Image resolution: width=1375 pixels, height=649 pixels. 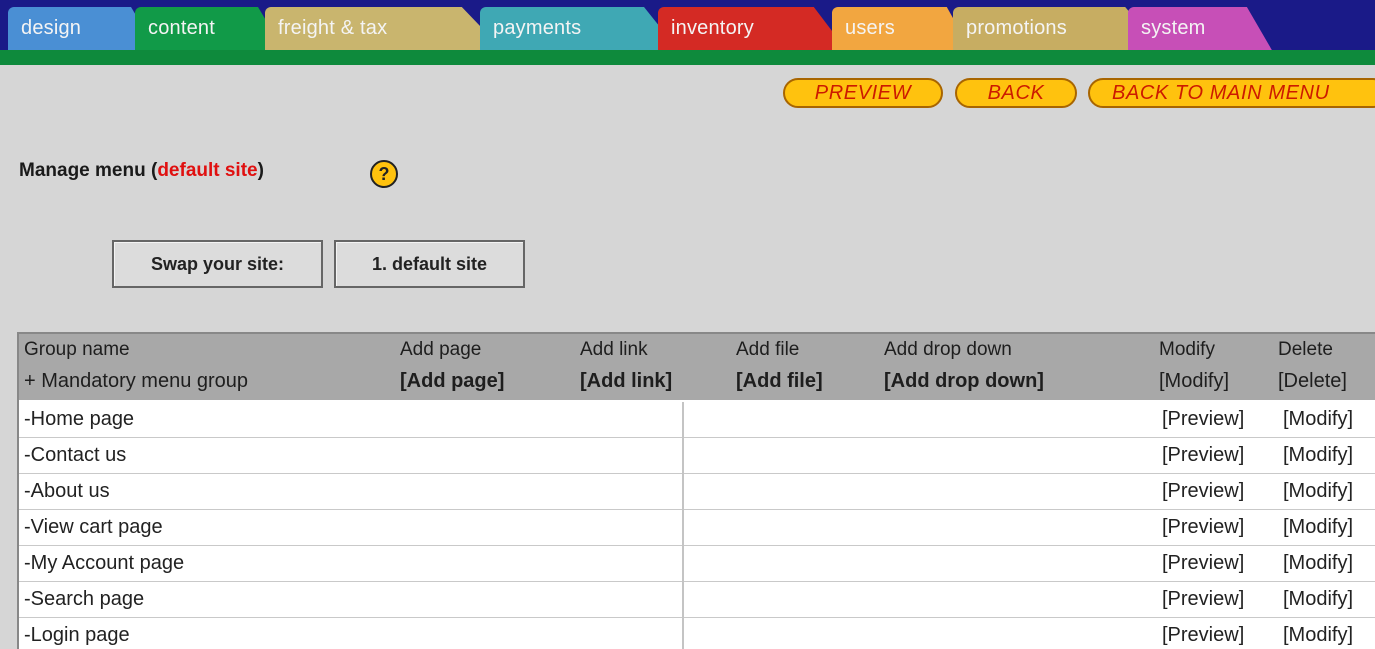 I want to click on tab-payments: payments, so click(x=580, y=29).